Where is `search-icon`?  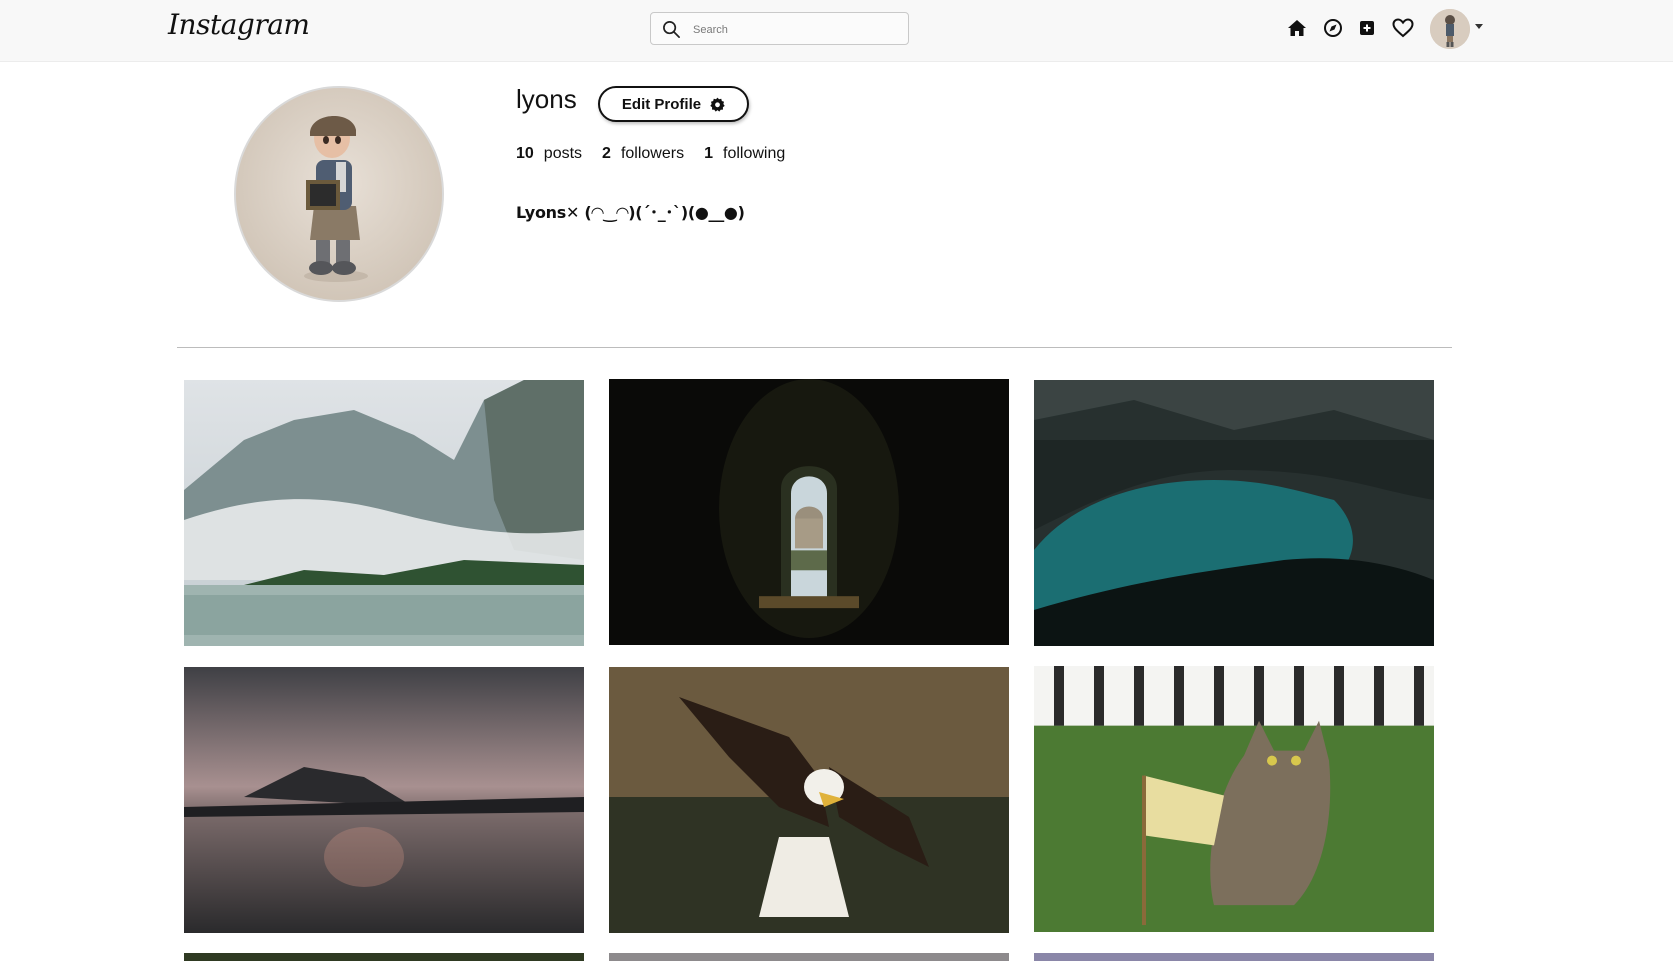
search-icon is located at coordinates (671, 29).